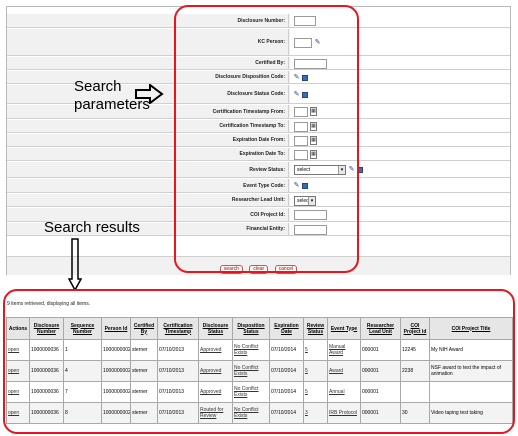  I want to click on arrow-right-icon, so click(149, 94).